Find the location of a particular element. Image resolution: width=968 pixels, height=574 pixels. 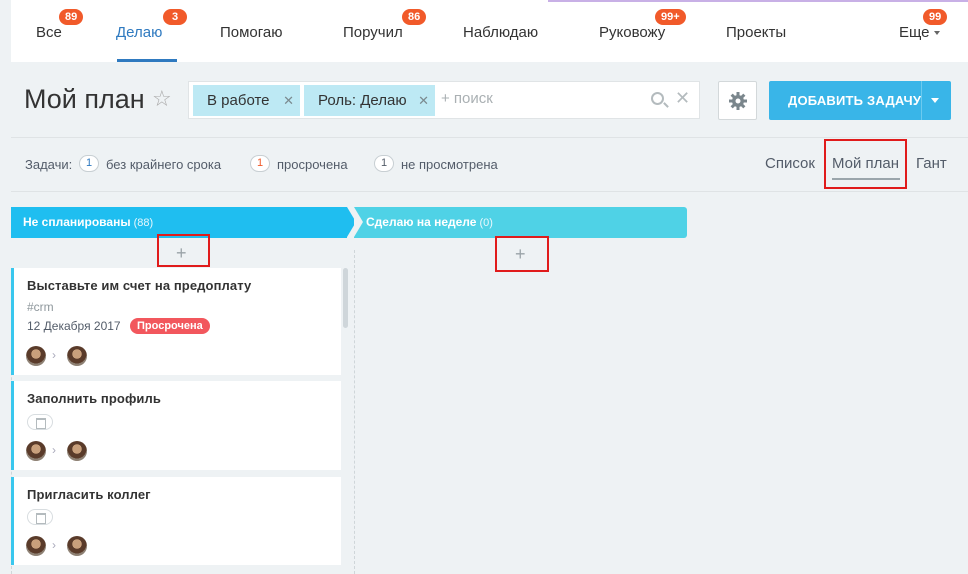

gear-icon is located at coordinates (738, 101).